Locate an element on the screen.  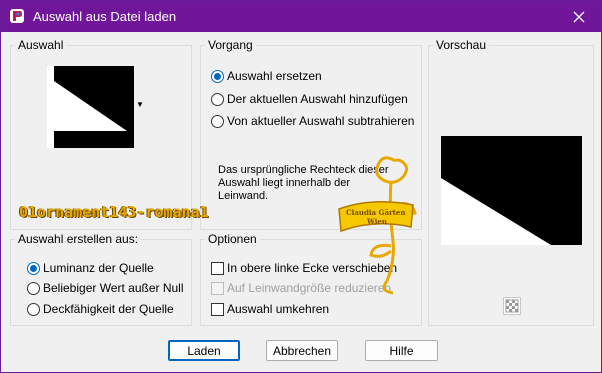
radio-label: Beliebiger Wert außer Null is located at coordinates (113, 288).